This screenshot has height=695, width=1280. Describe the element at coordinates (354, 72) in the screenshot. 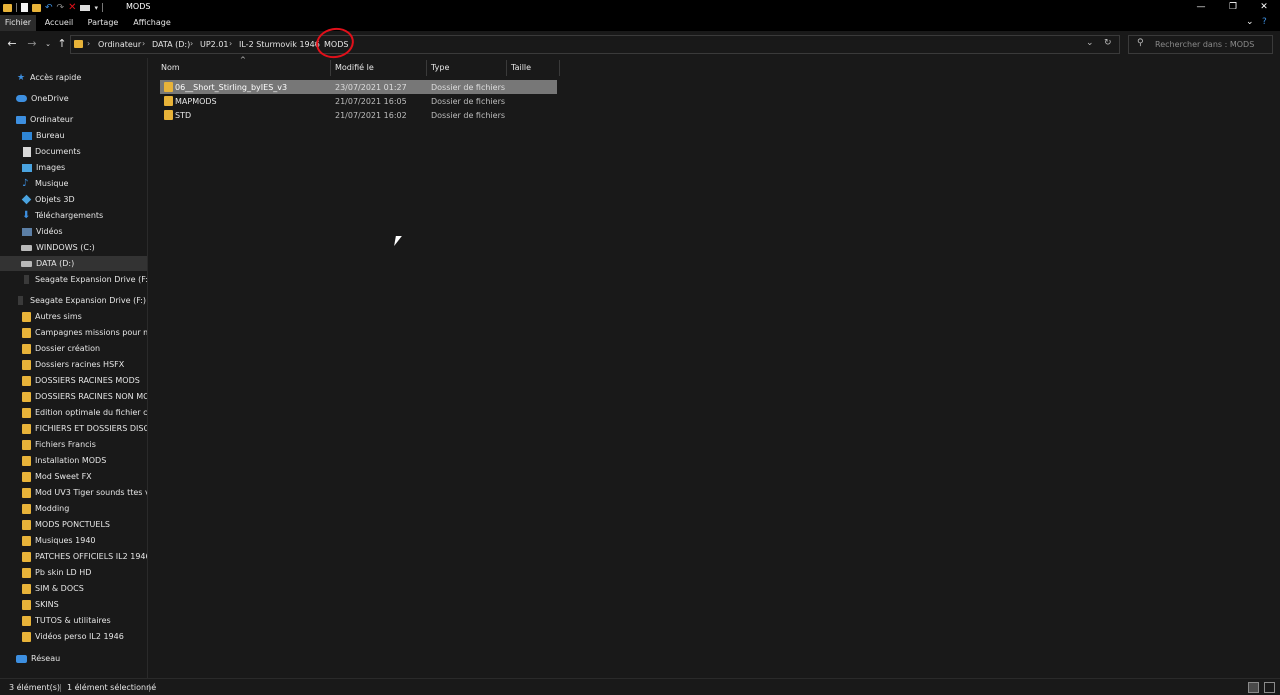

I see `column-header-modified: Modifié le` at that location.